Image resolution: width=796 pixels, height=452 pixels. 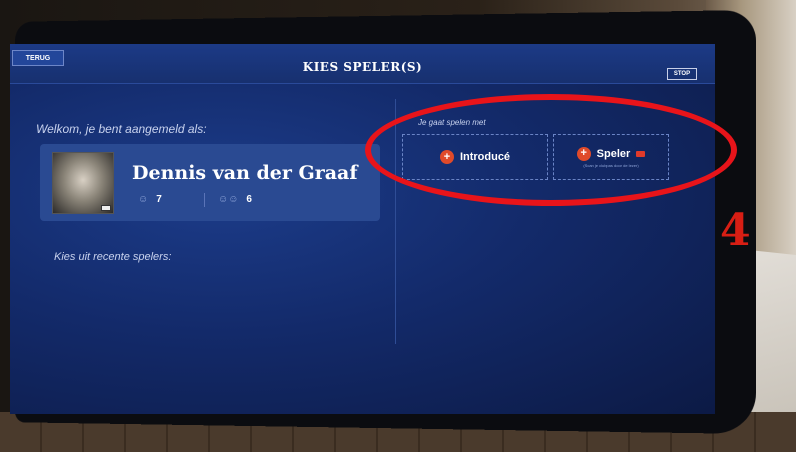 I want to click on player-name: Dennis van der Graaf, so click(x=245, y=173).